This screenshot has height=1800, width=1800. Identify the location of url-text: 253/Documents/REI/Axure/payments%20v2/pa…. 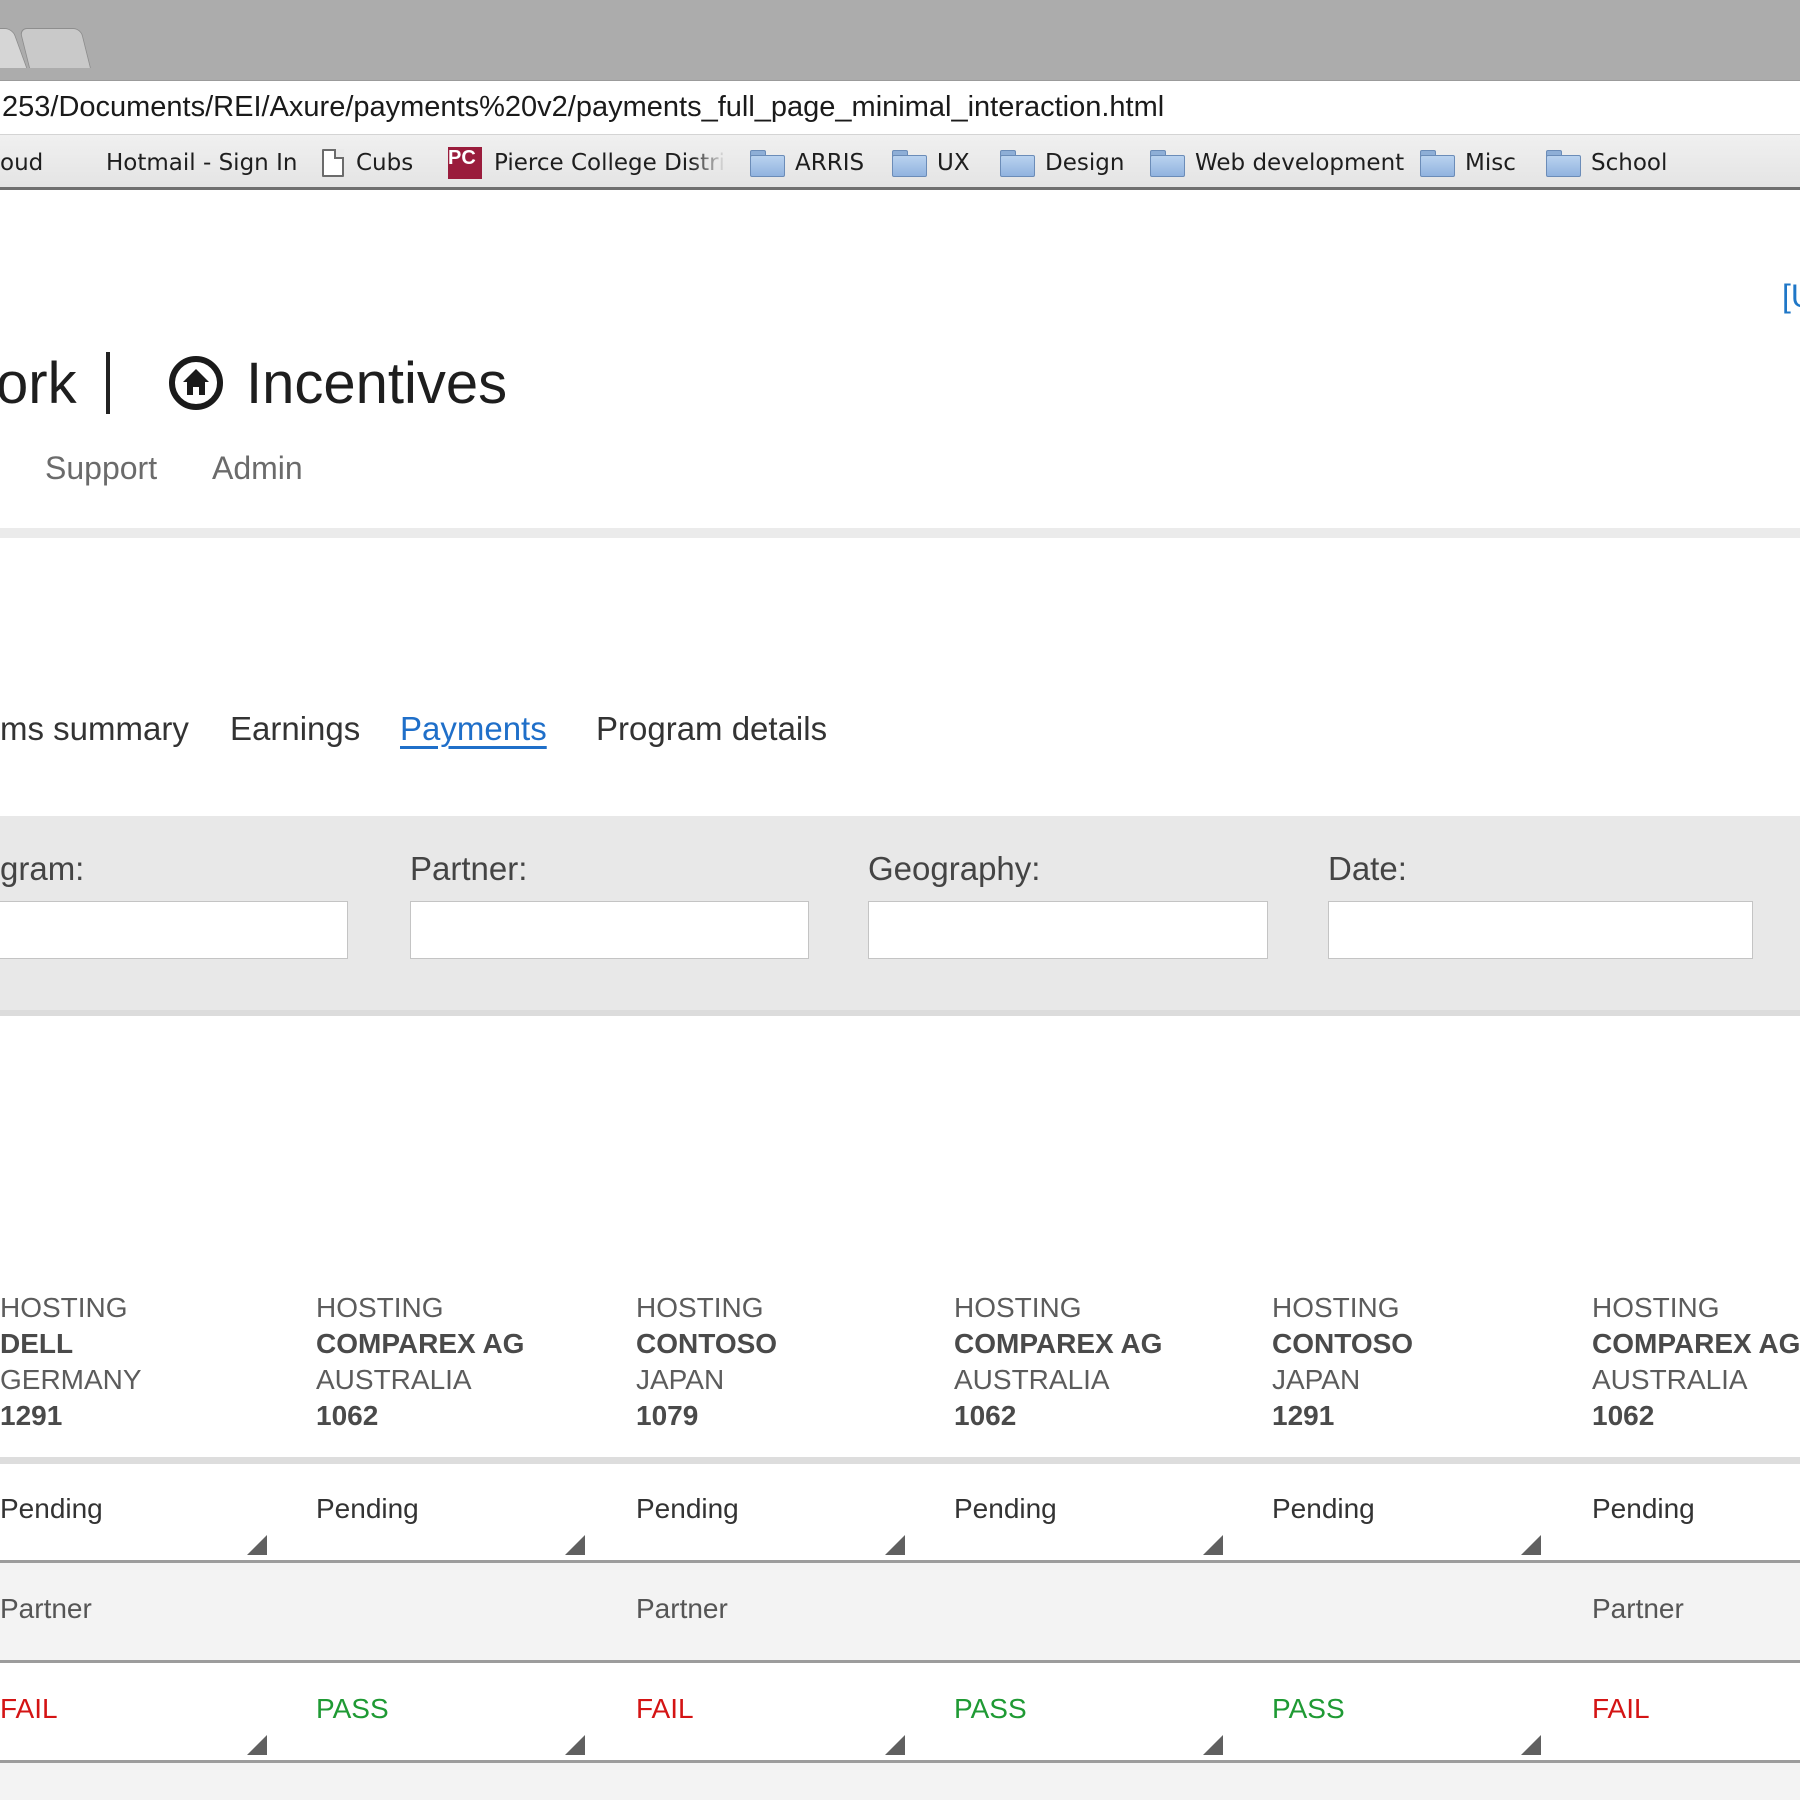
(583, 107).